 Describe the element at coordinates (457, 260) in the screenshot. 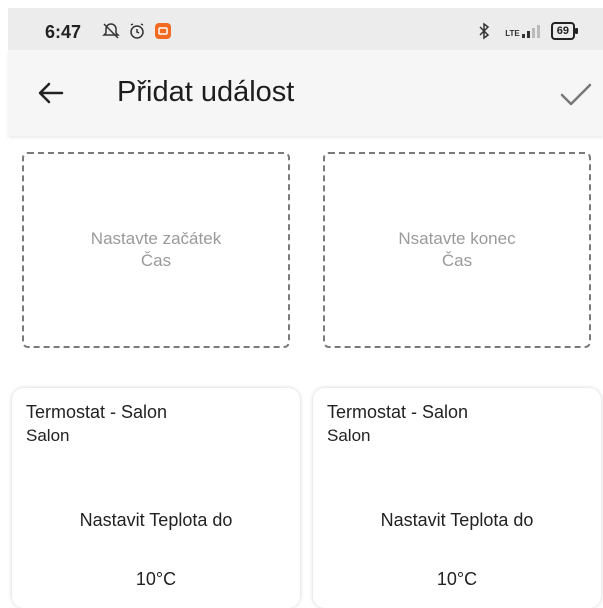

I see `end-time-sublabel: Čas` at that location.